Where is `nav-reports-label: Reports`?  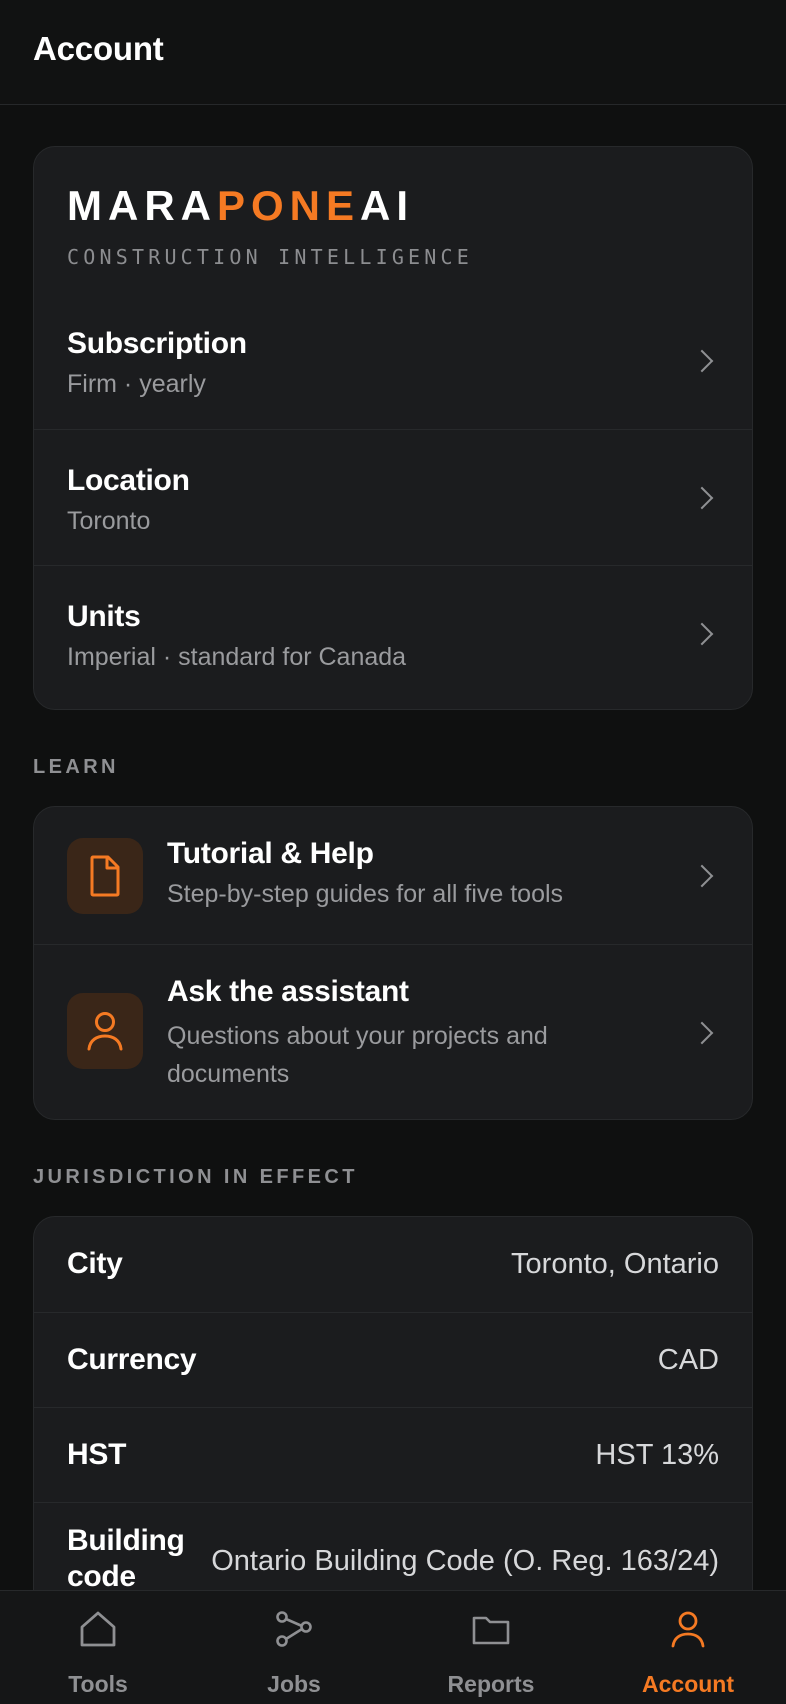 nav-reports-label: Reports is located at coordinates (491, 1684).